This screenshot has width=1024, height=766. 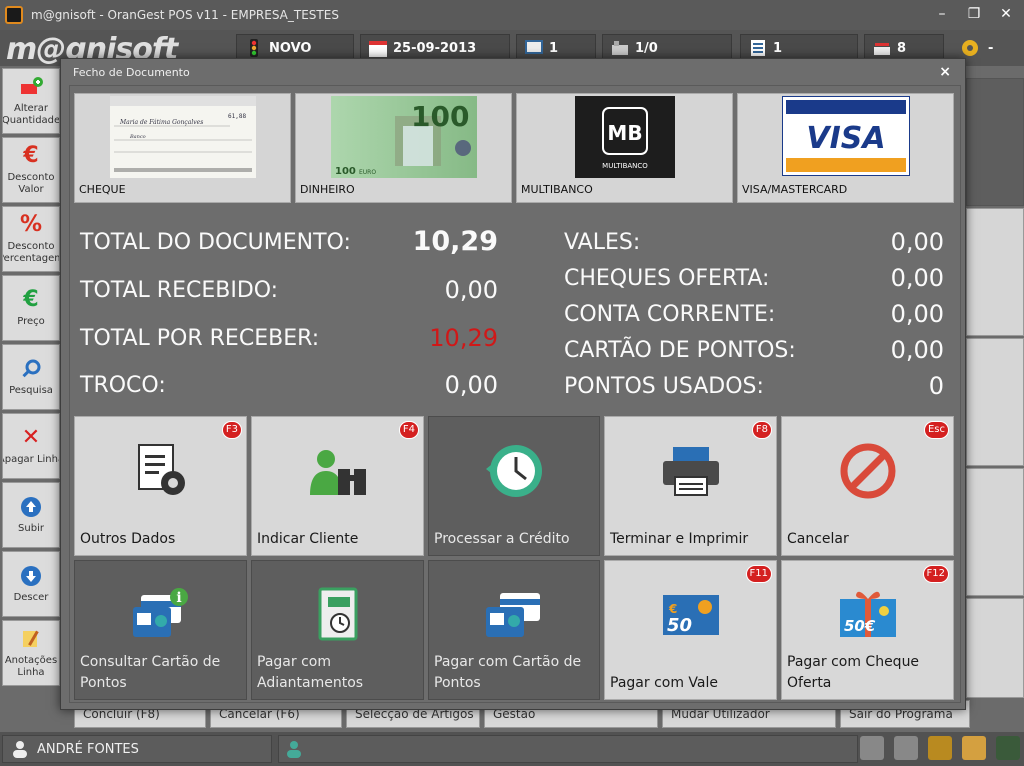 I want to click on client-box, so click(x=568, y=749).